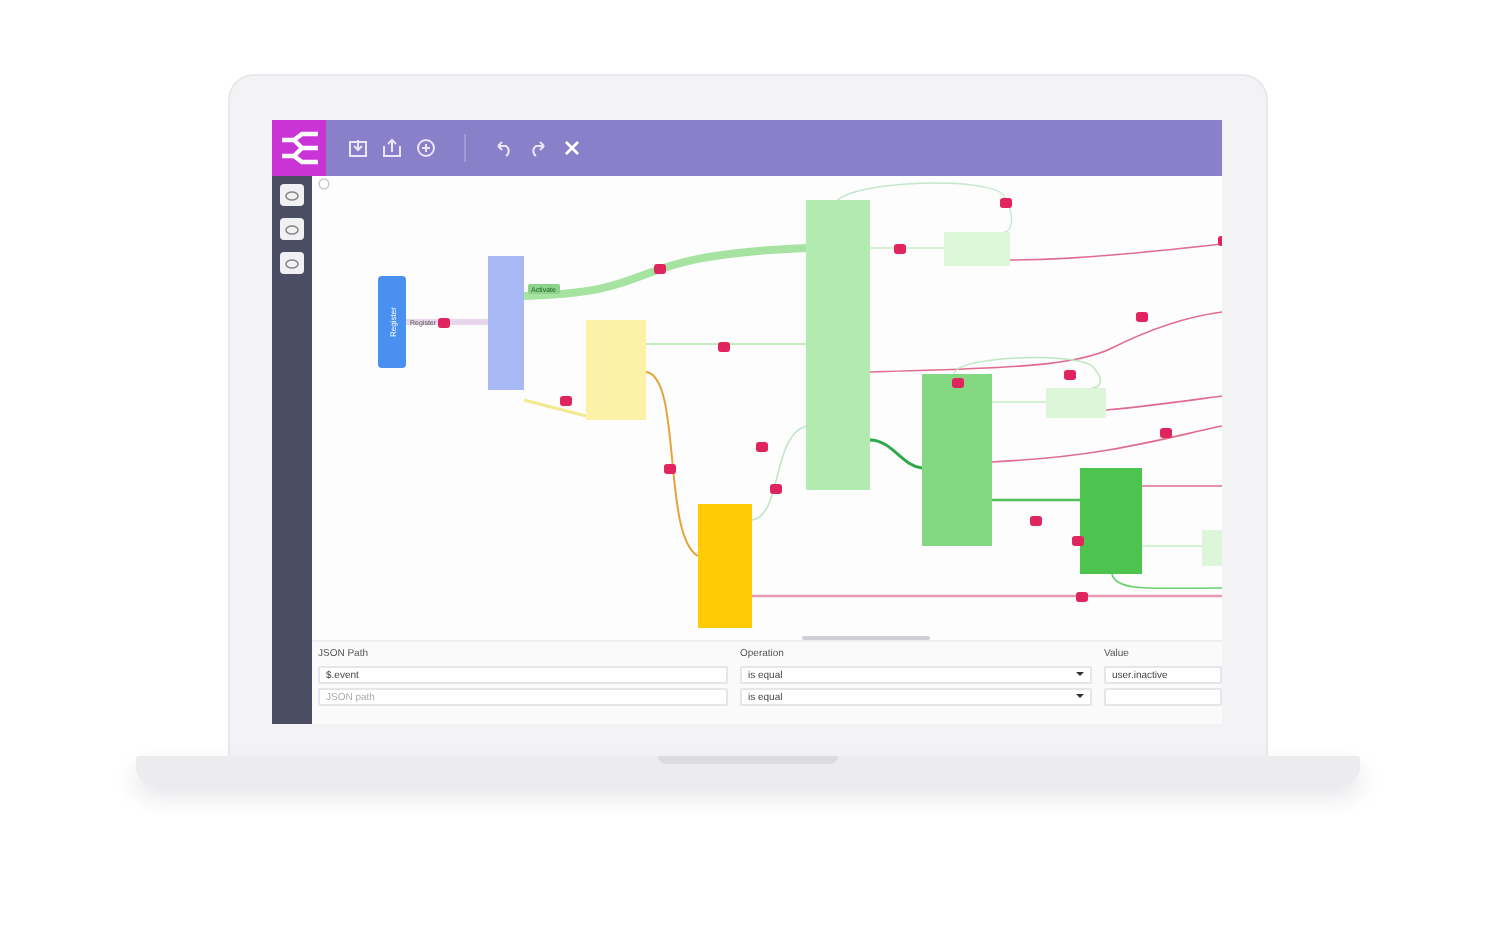 This screenshot has width=1496, height=948. I want to click on undo-button, so click(504, 148).